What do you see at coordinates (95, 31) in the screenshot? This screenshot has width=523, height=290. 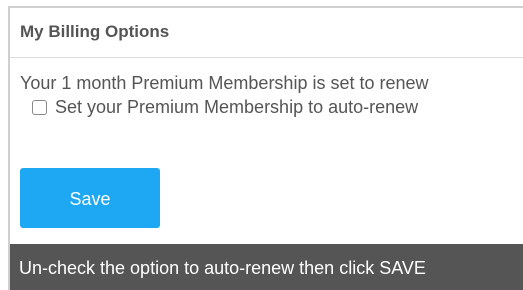 I see `panel-title: My Billing Options` at bounding box center [95, 31].